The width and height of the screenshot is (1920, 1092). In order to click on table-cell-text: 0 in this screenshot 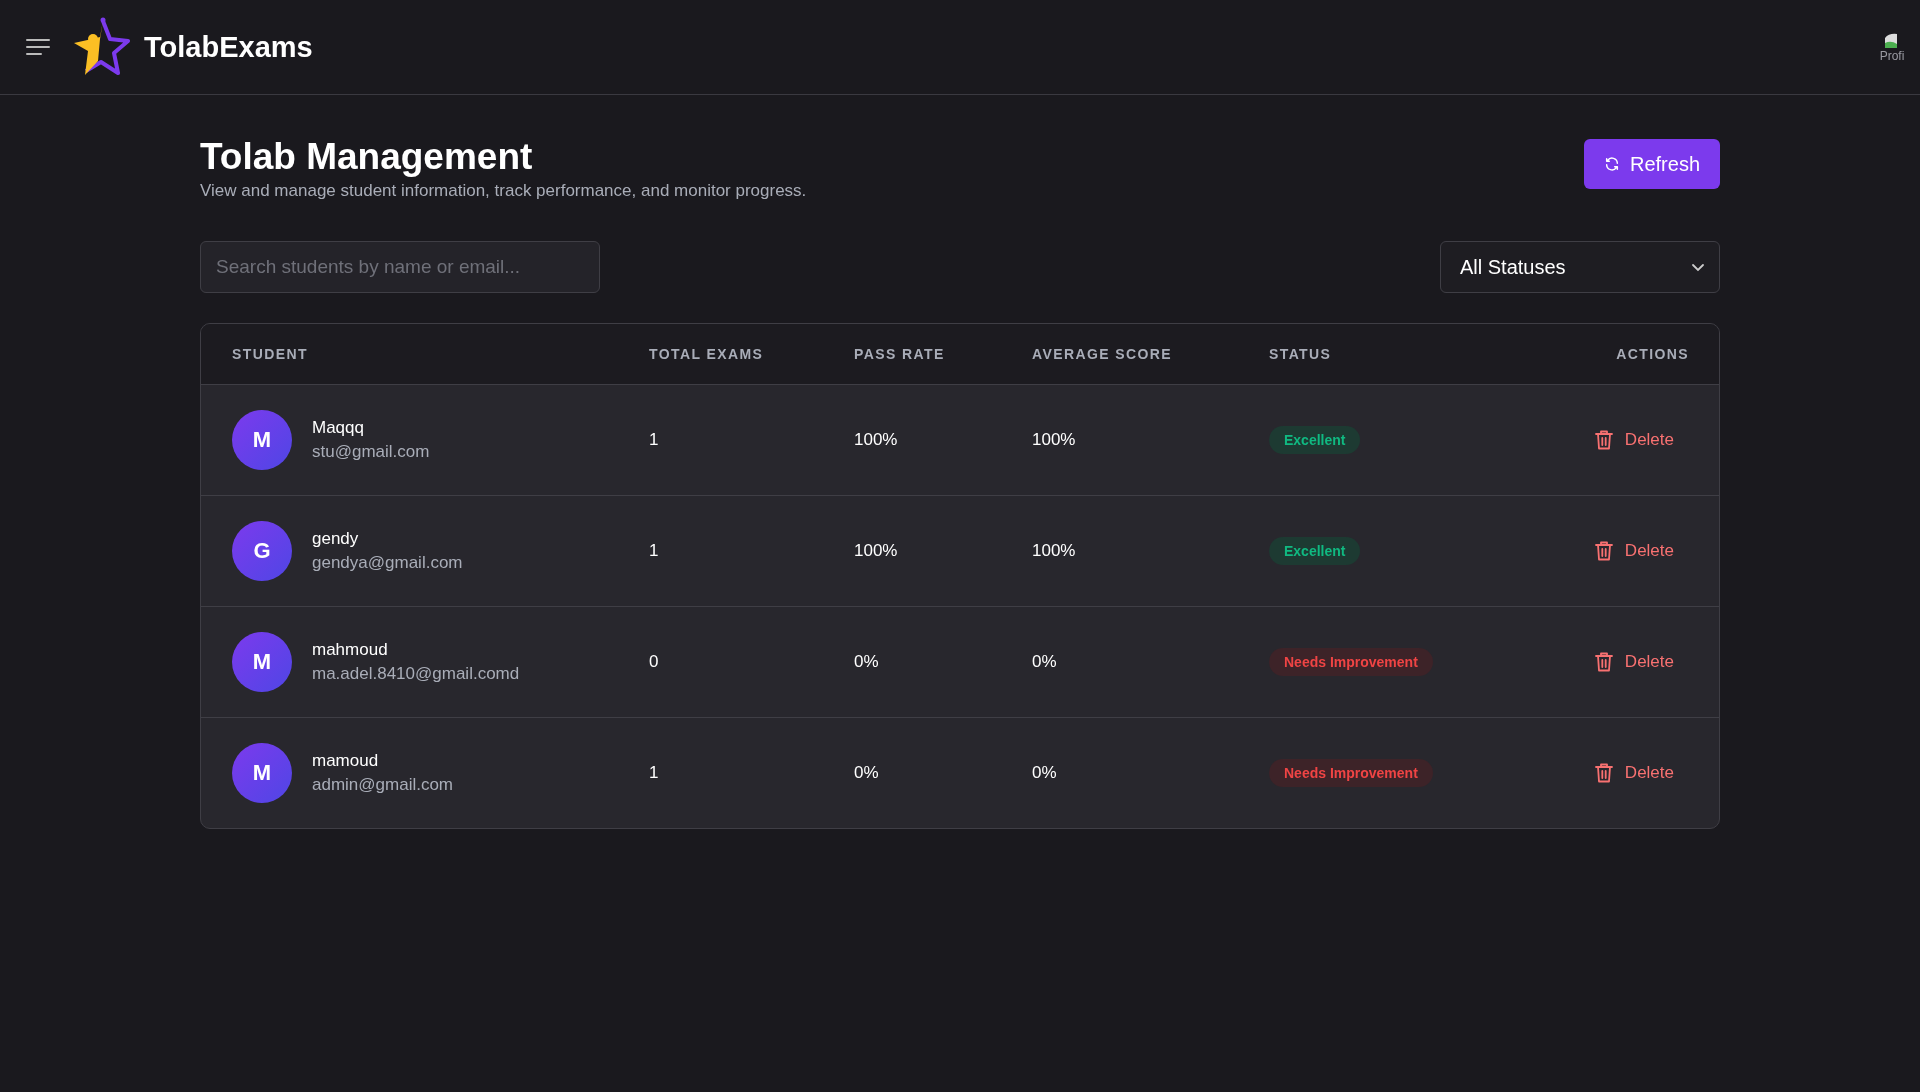, I will do `click(654, 662)`.